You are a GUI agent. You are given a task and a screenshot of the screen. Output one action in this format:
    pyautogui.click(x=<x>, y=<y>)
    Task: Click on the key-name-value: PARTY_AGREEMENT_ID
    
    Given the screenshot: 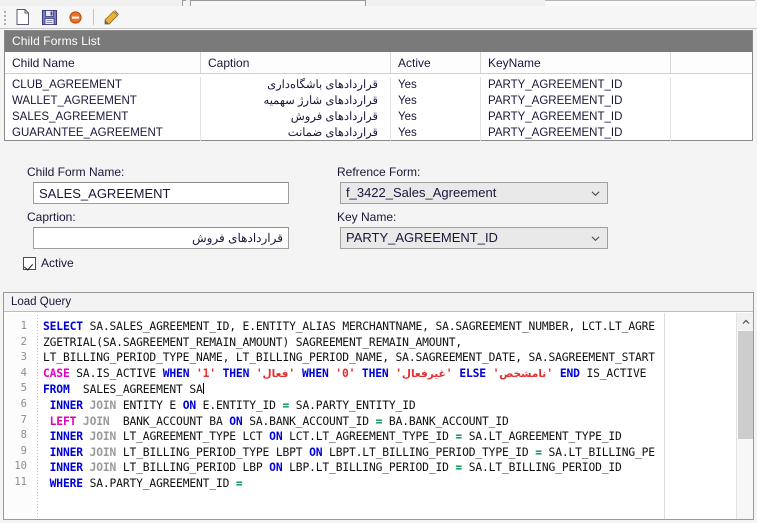 What is the action you would take?
    pyautogui.click(x=422, y=237)
    